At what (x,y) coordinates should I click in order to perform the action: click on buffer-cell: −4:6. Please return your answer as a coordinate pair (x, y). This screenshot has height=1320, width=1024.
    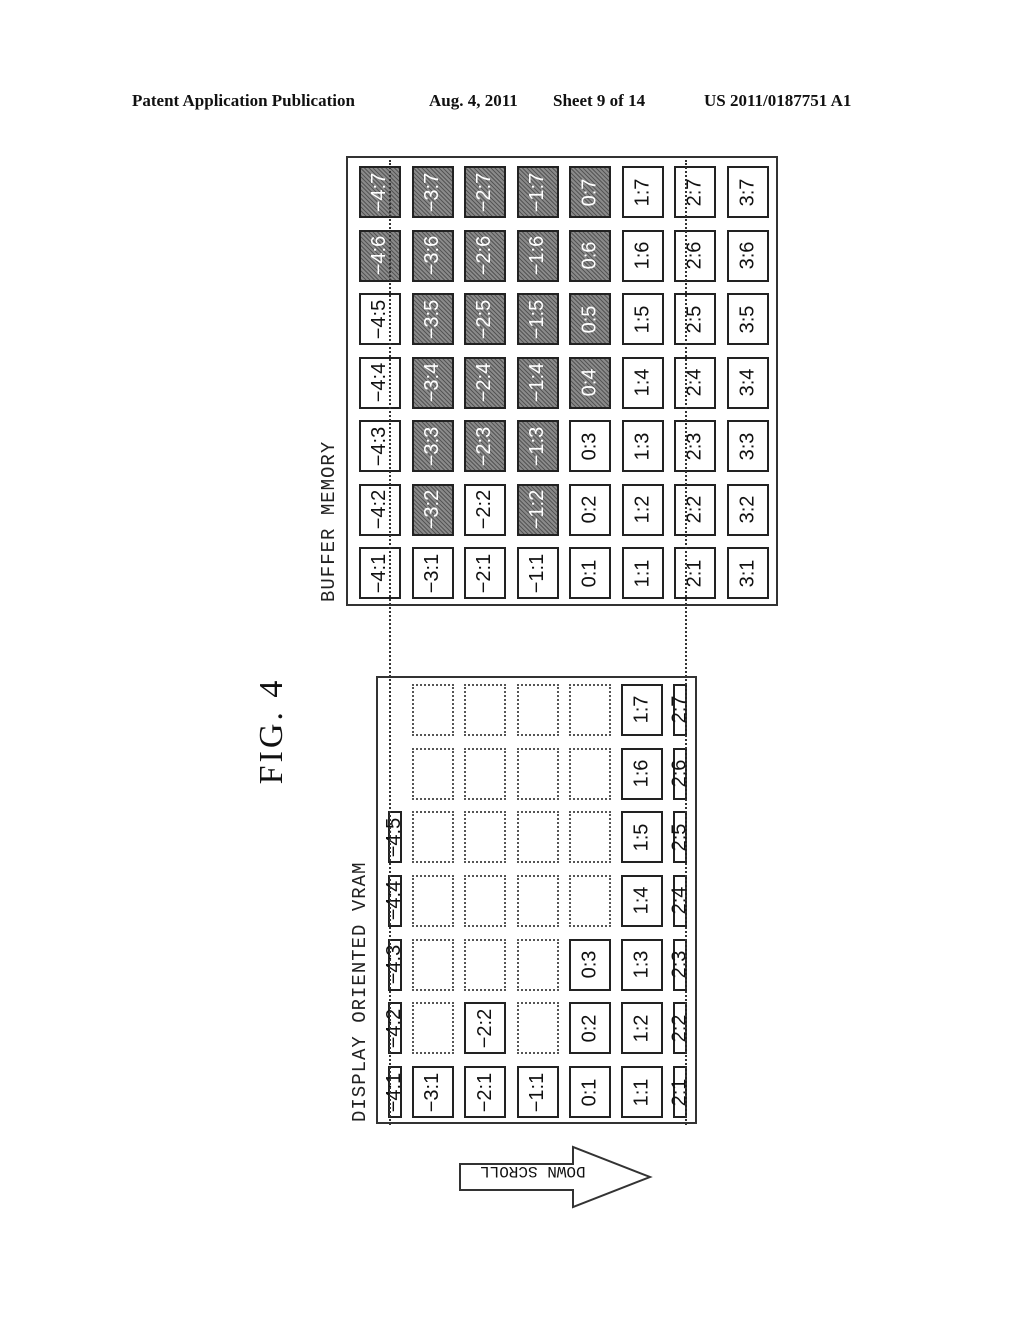
    Looking at the image, I should click on (380, 255).